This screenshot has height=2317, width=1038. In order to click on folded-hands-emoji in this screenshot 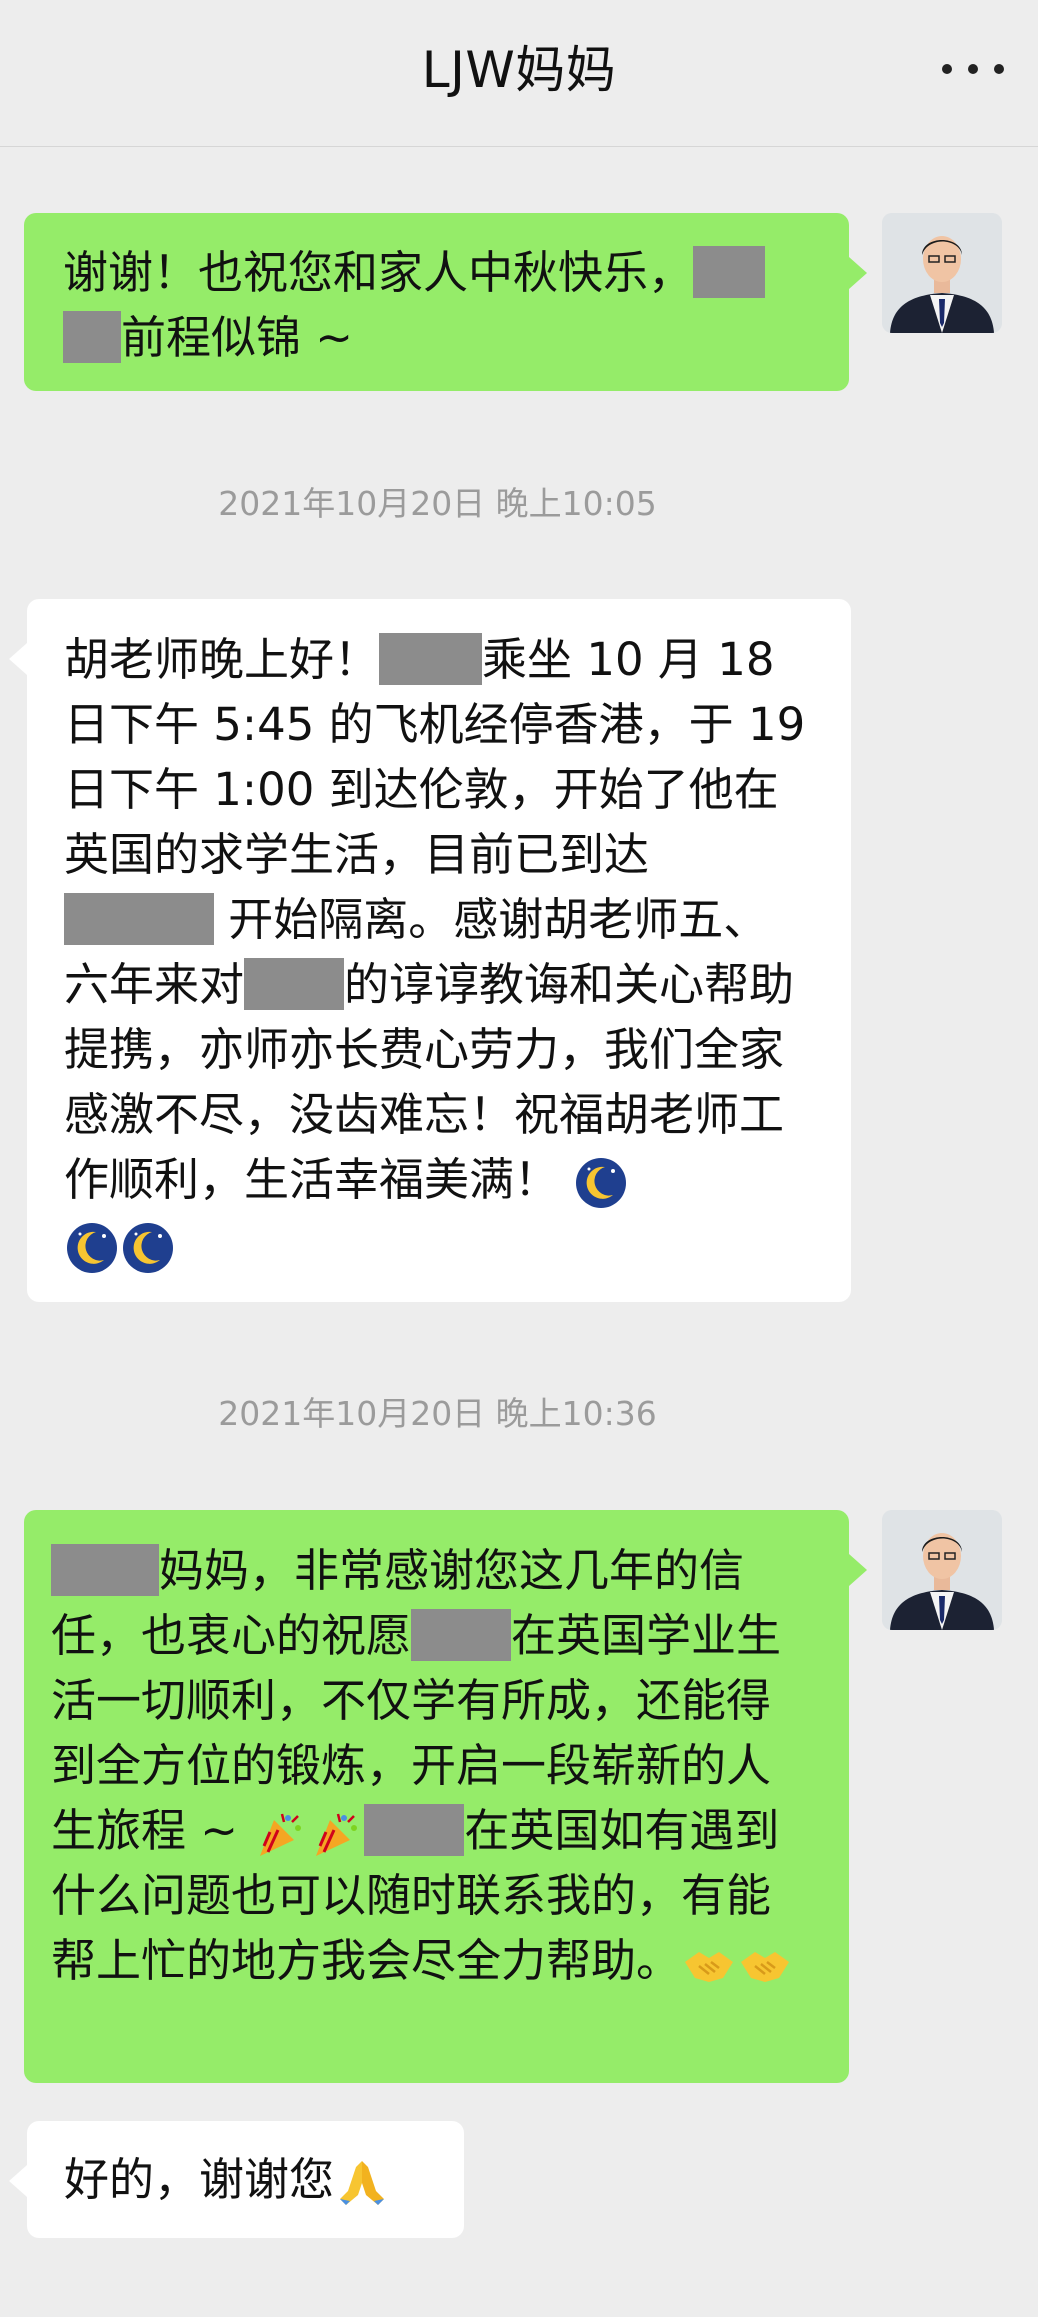, I will do `click(362, 2183)`.